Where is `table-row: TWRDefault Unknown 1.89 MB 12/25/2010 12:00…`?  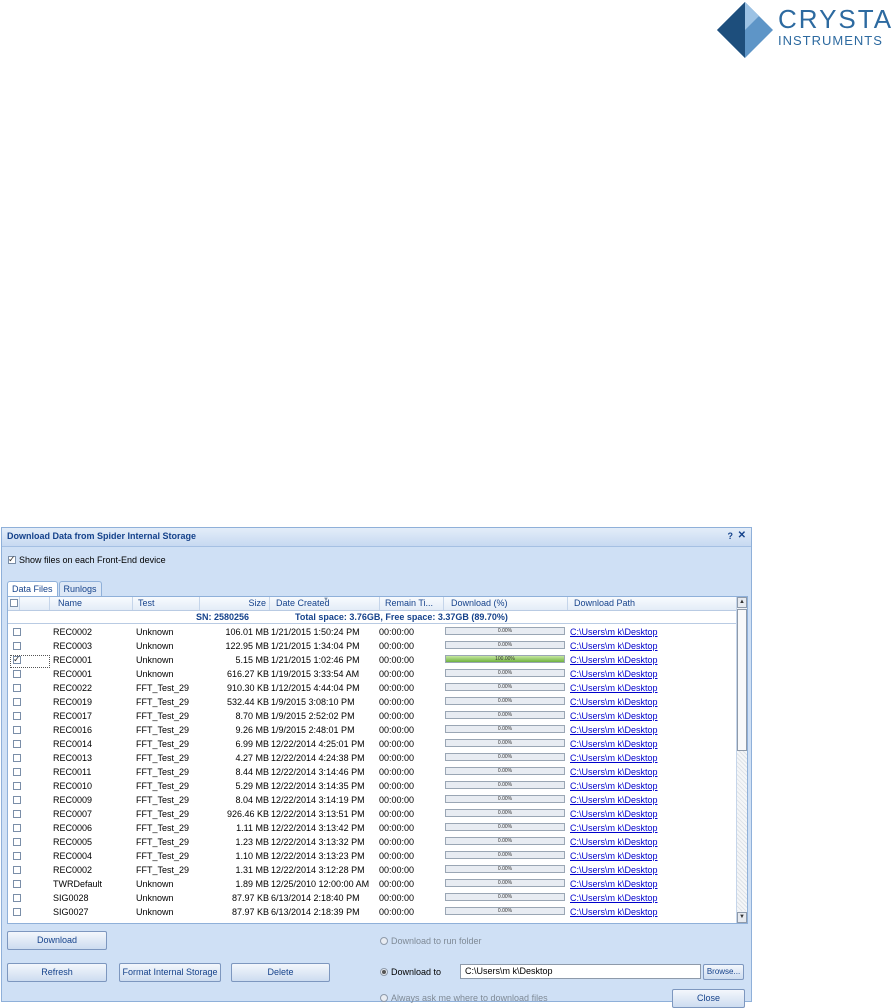 table-row: TWRDefault Unknown 1.89 MB 12/25/2010 12:00… is located at coordinates (372, 884).